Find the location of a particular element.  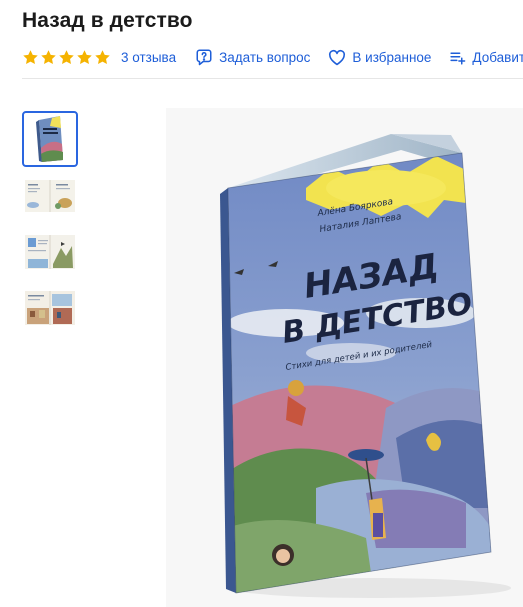

add-to-list-button: Добавить is located at coordinates (486, 57).